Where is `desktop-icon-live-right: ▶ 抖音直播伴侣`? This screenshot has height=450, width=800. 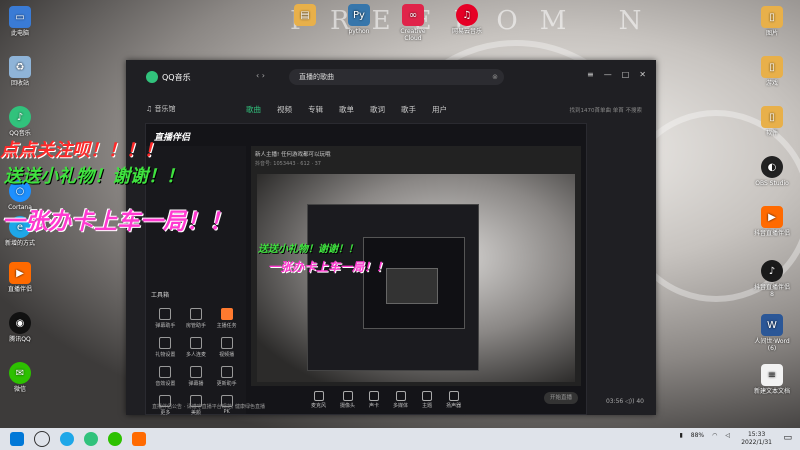 desktop-icon-live-right: ▶ 抖音直播伴侣 is located at coordinates (772, 221).